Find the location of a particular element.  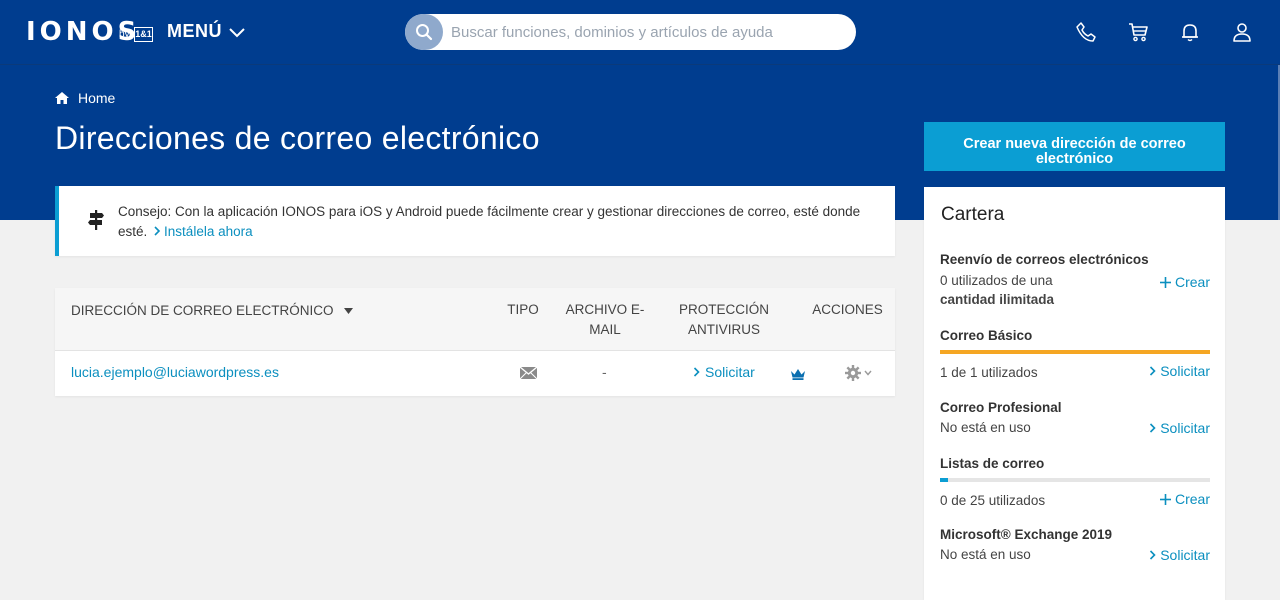

column-header-email: DIRECCIÓN DE CORREO ELECTRÓNICO is located at coordinates (212, 311).